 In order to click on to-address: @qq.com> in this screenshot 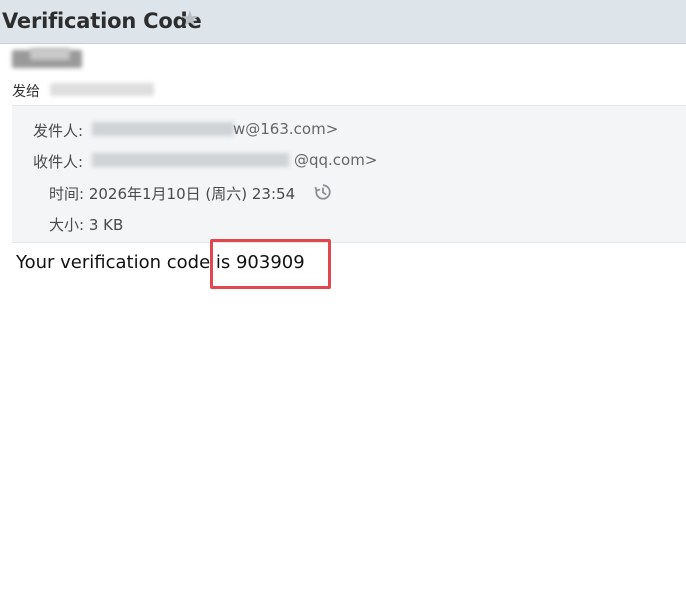, I will do `click(335, 160)`.